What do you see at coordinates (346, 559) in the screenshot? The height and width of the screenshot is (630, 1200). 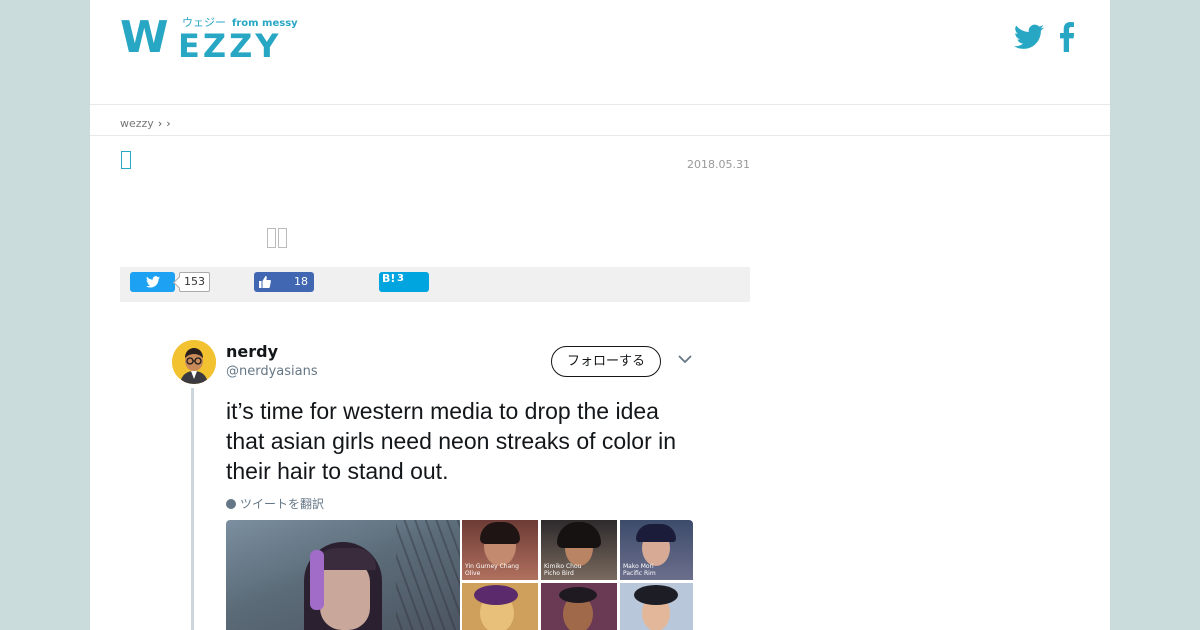 I see `photo-bangs` at bounding box center [346, 559].